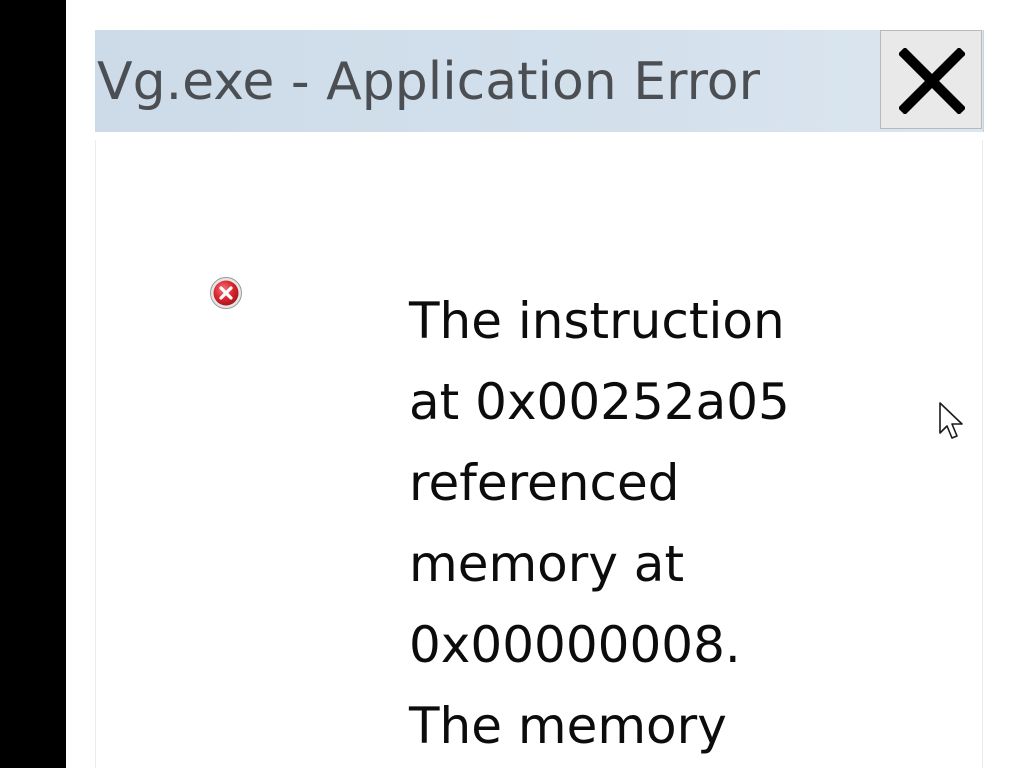 Image resolution: width=1024 pixels, height=768 pixels. What do you see at coordinates (544, 483) in the screenshot?
I see `message-line: referenced` at bounding box center [544, 483].